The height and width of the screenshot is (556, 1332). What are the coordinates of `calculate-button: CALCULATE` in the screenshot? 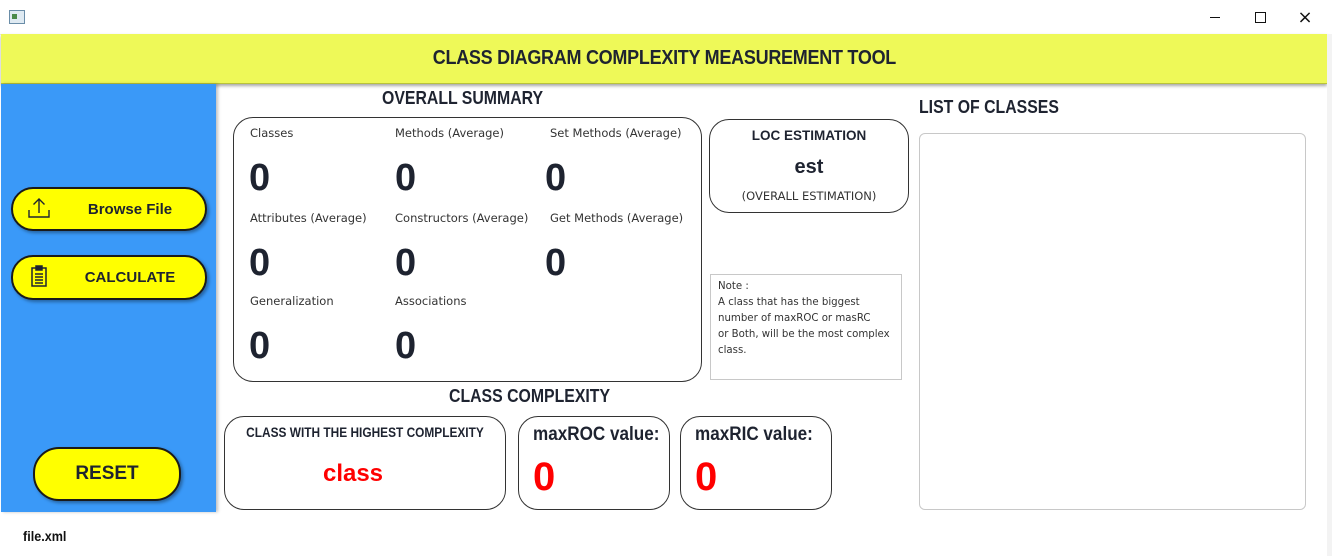 It's located at (109, 277).